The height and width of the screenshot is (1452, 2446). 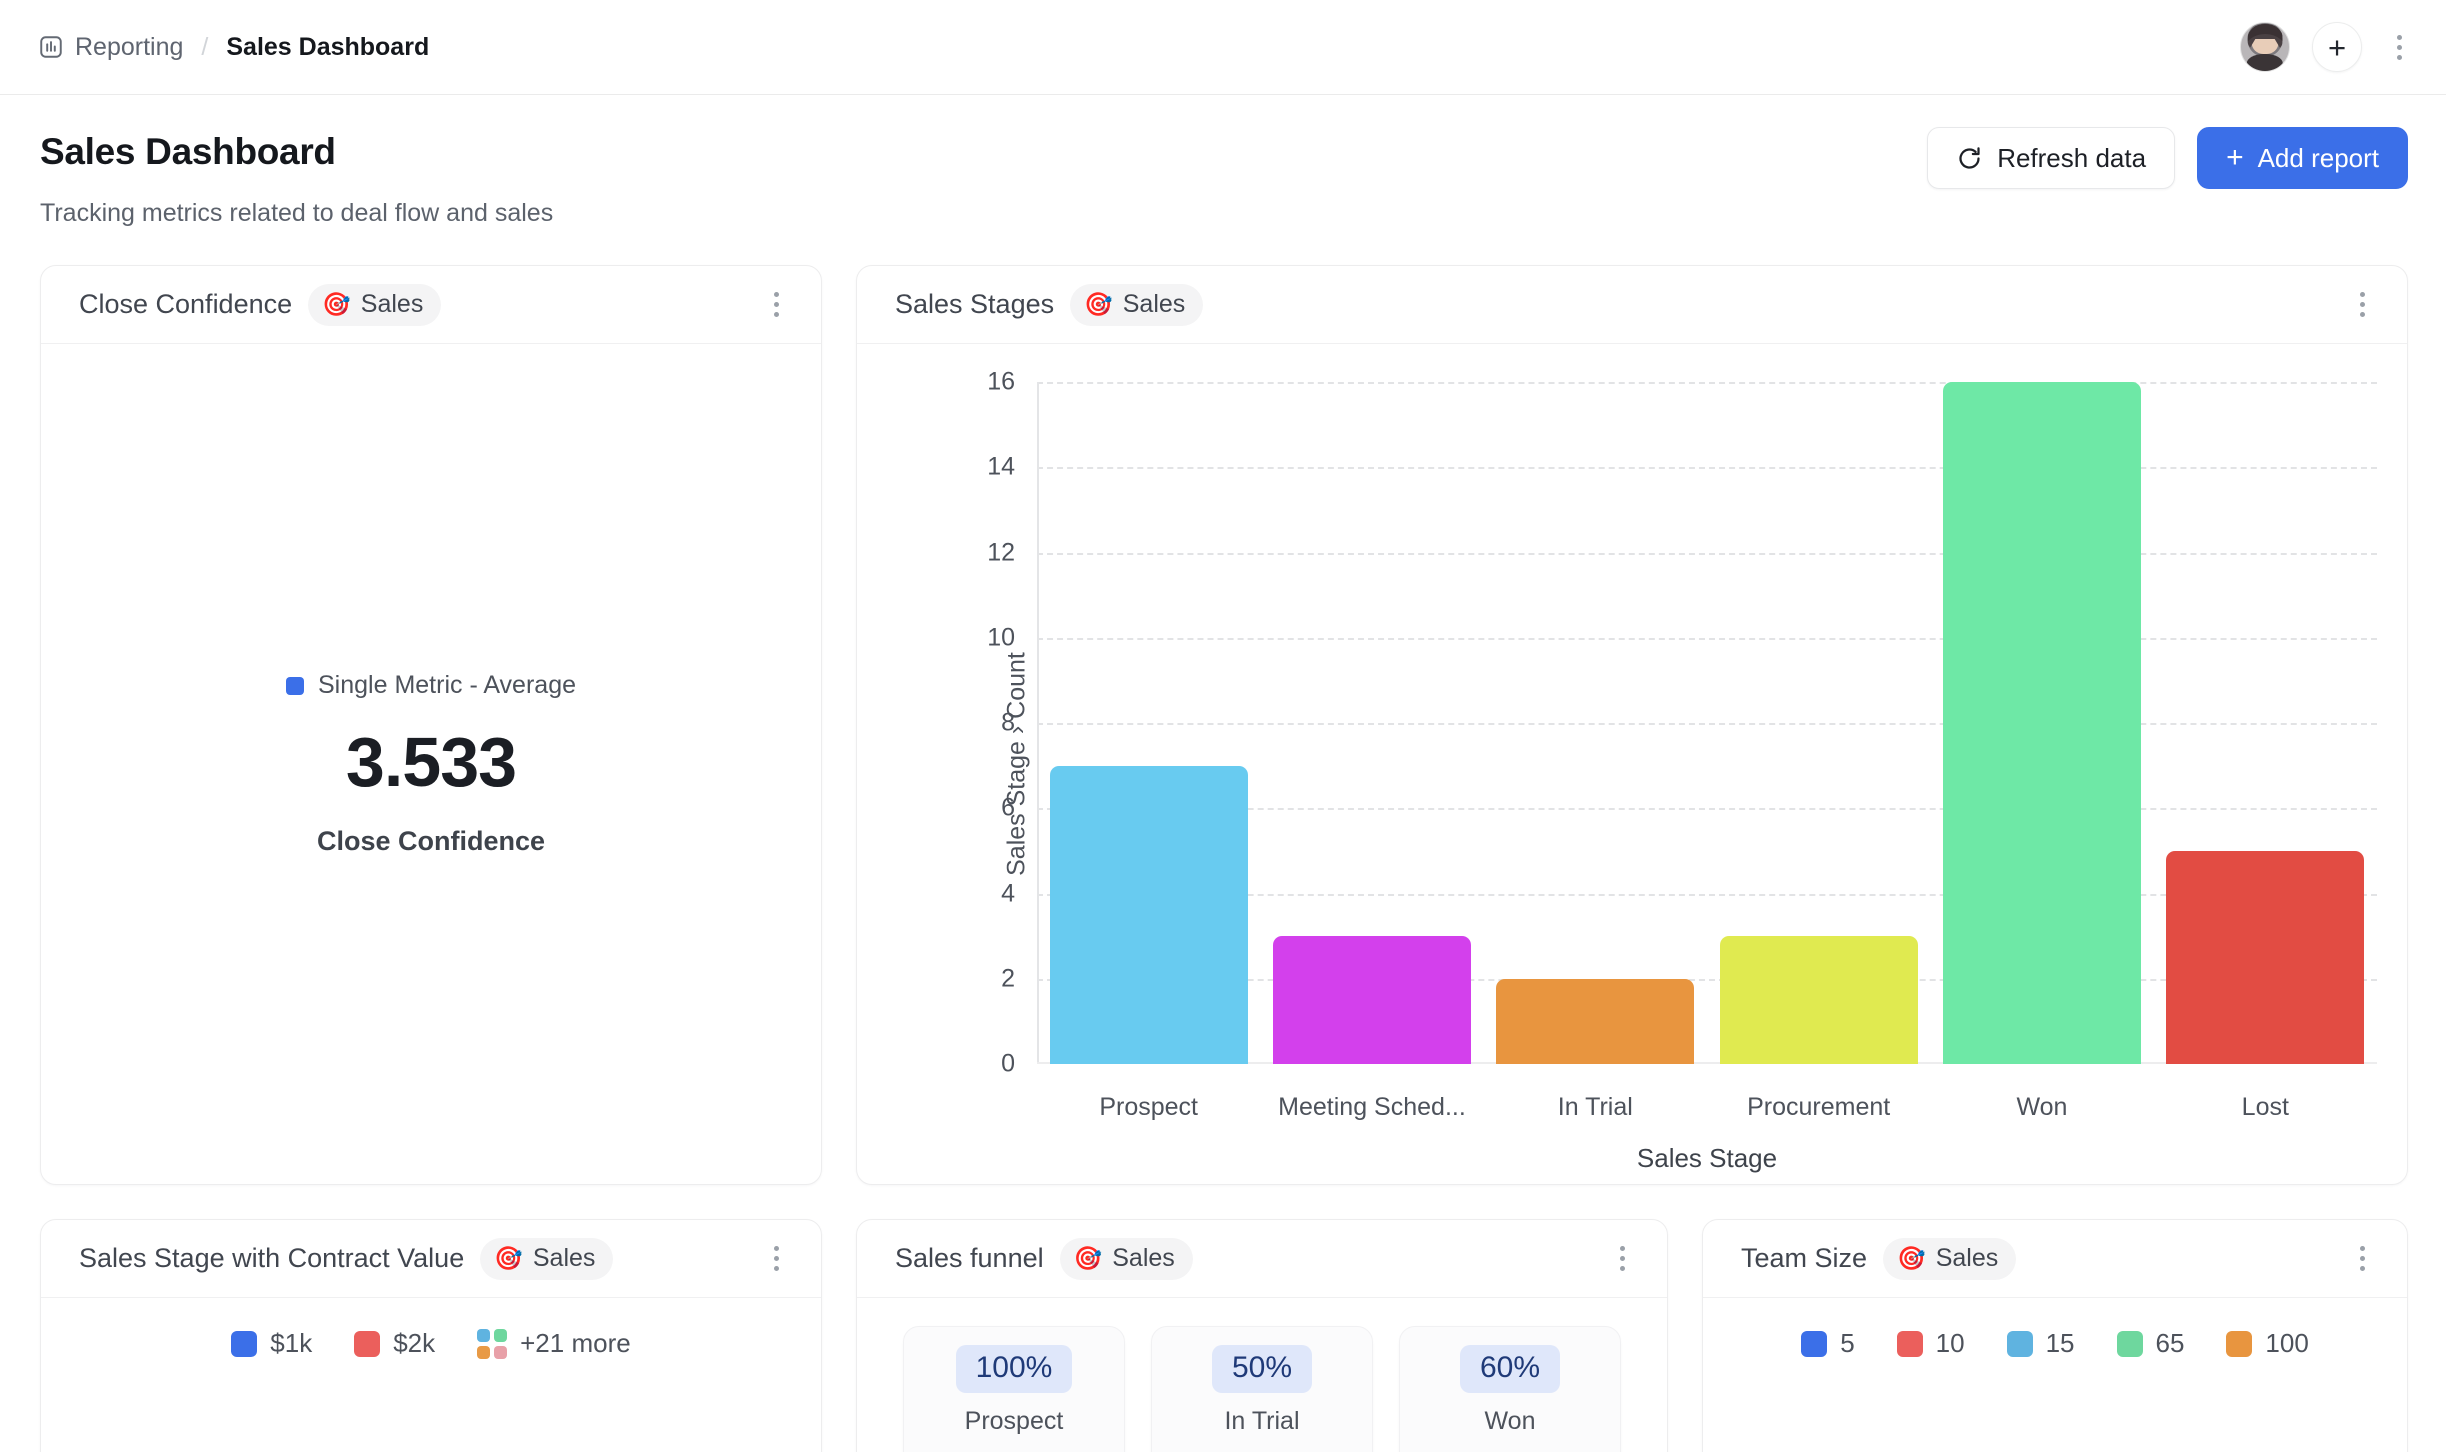 What do you see at coordinates (2265, 47) in the screenshot?
I see `avatar` at bounding box center [2265, 47].